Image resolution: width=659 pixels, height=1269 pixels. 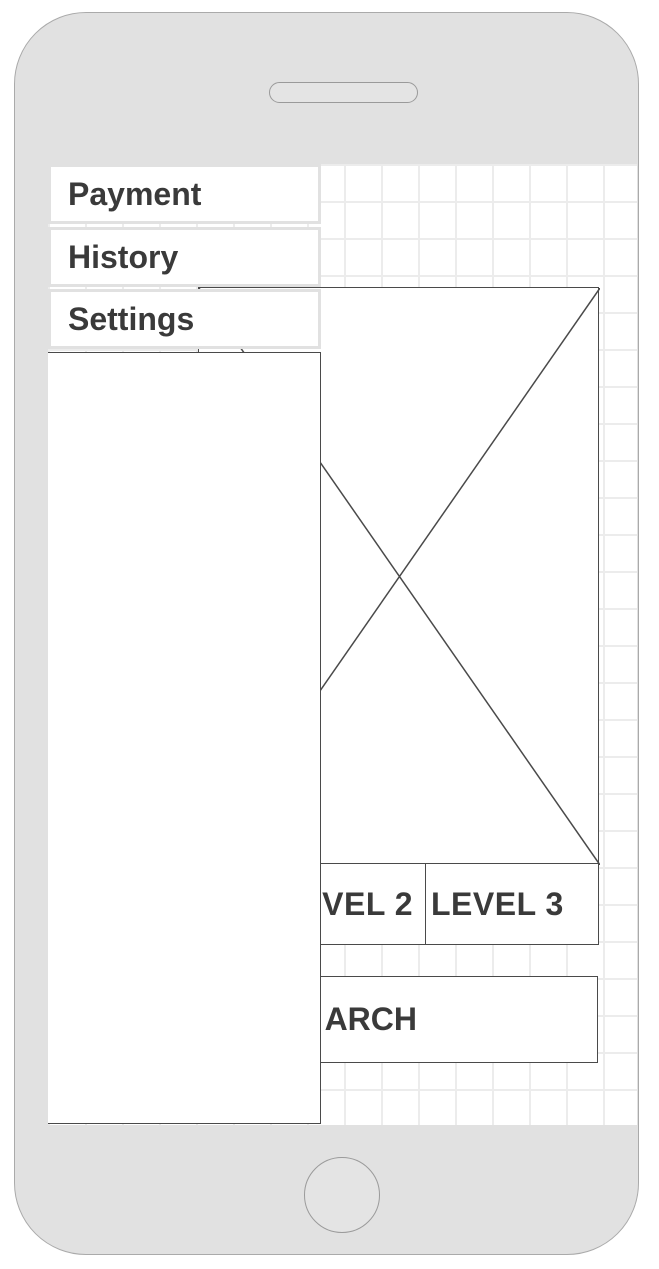 What do you see at coordinates (184, 257) in the screenshot?
I see `menu-item-history: History` at bounding box center [184, 257].